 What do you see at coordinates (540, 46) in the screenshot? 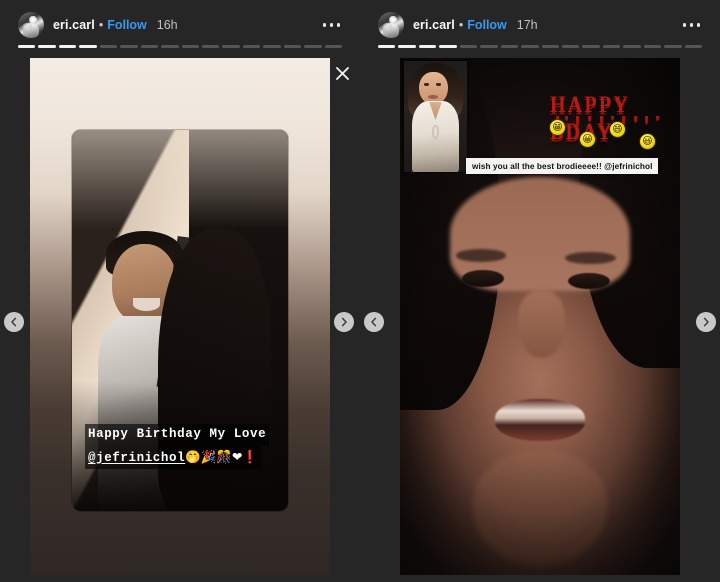
I see `story-progress-bar-right` at bounding box center [540, 46].